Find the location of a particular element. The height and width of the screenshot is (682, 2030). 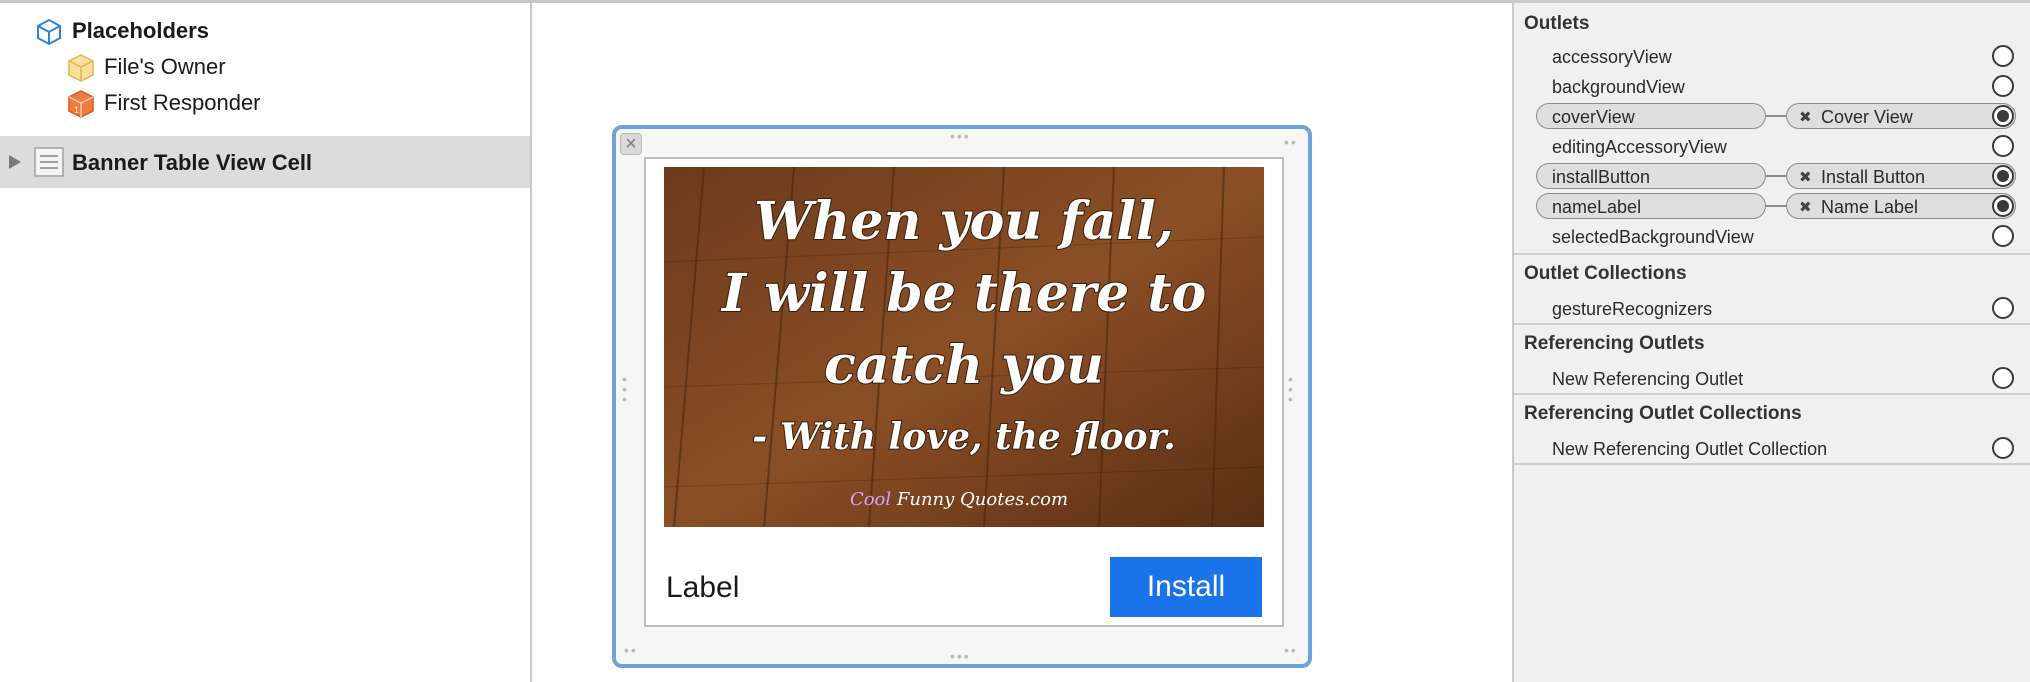

placeholder-cube-icon is located at coordinates (49, 32).